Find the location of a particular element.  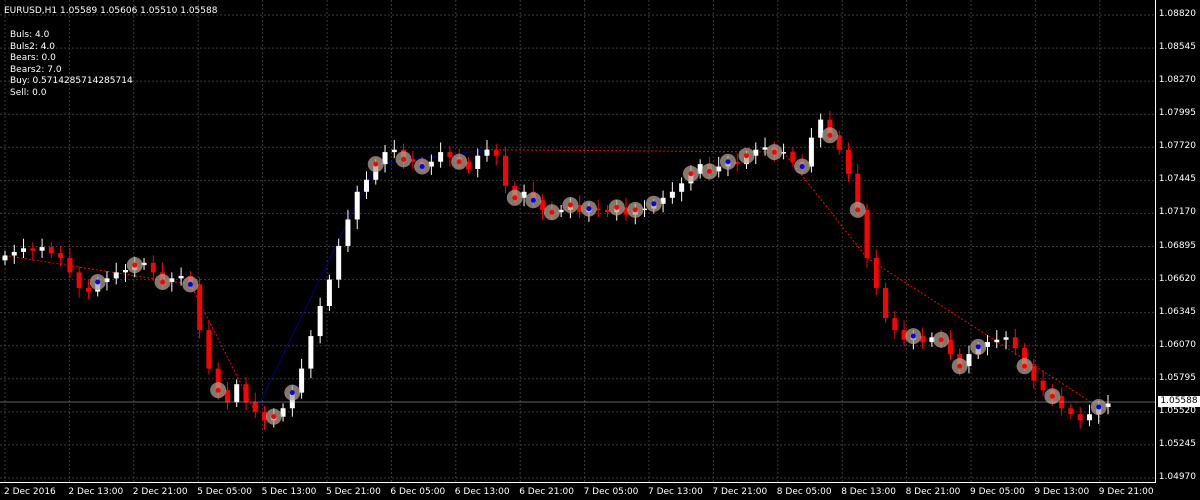

time-tick-label: 6 Dec 13:00 is located at coordinates (482, 492).